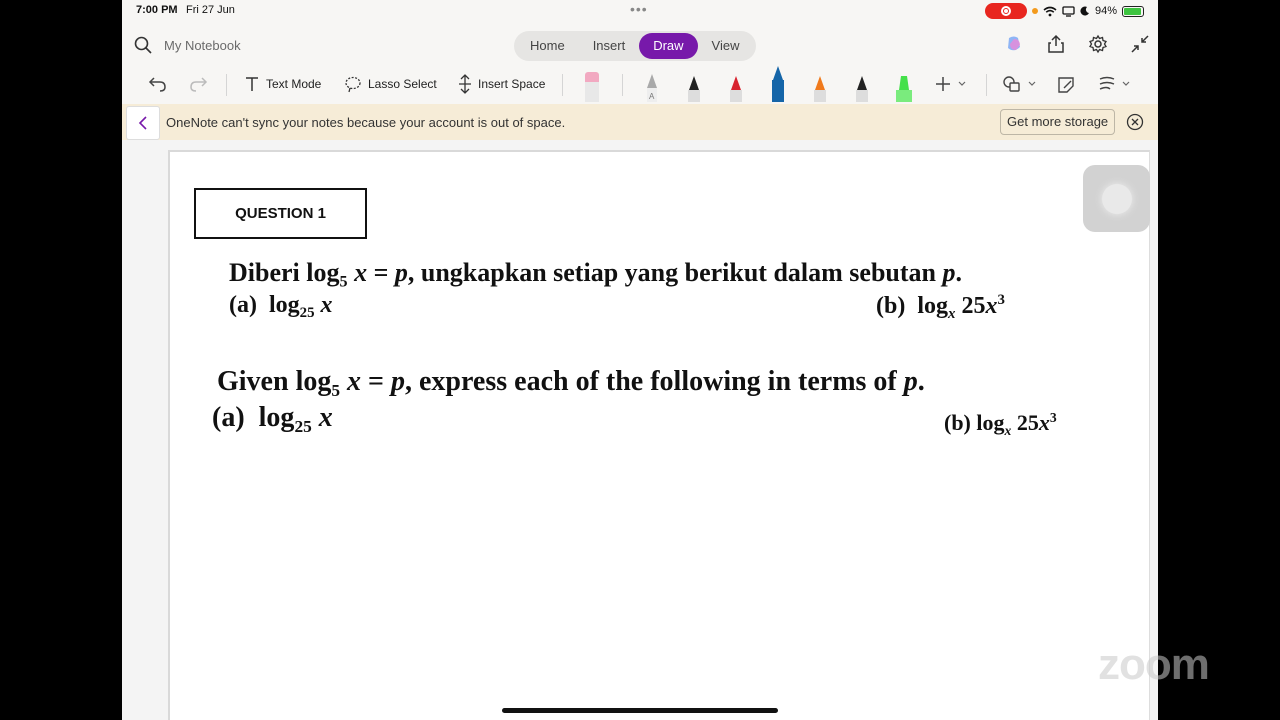 The width and height of the screenshot is (1280, 720). I want to click on battery-icon, so click(1133, 11).